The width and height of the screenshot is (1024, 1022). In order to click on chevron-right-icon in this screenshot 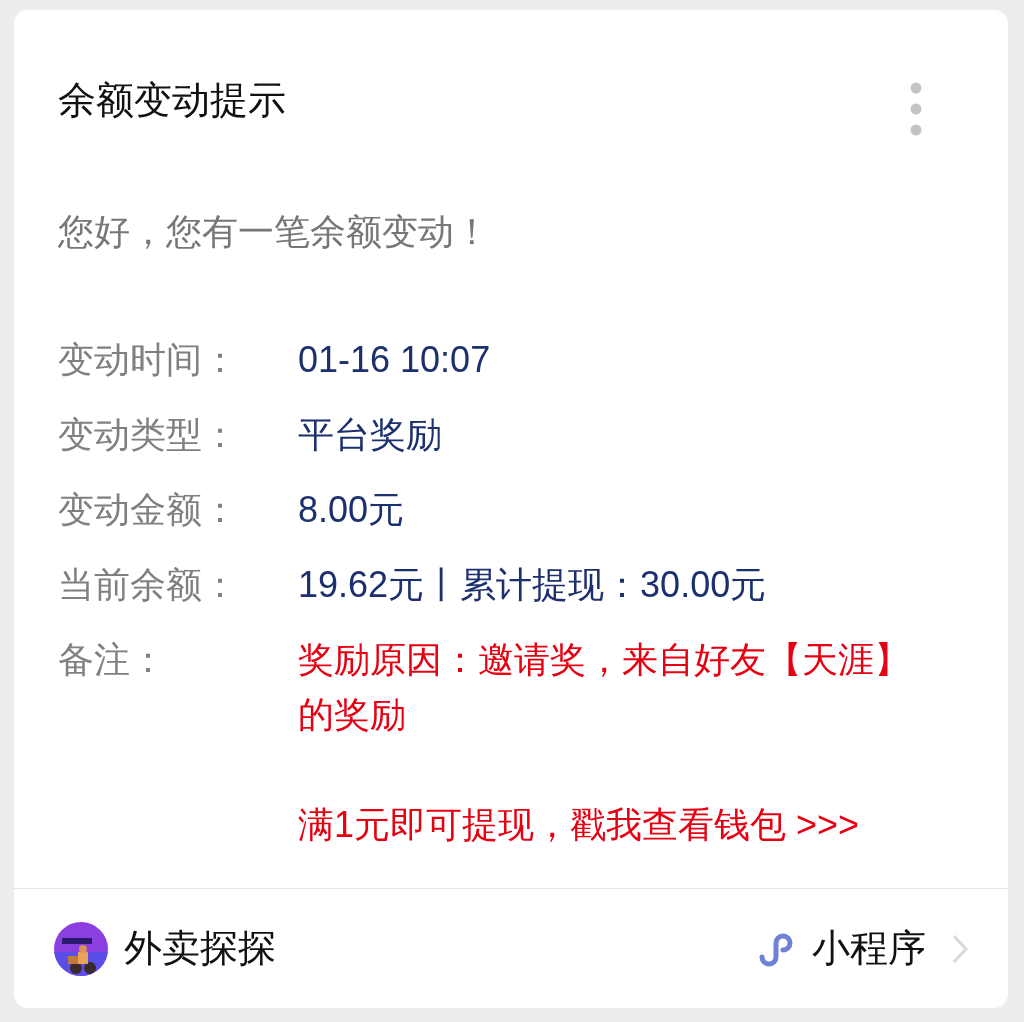, I will do `click(960, 948)`.